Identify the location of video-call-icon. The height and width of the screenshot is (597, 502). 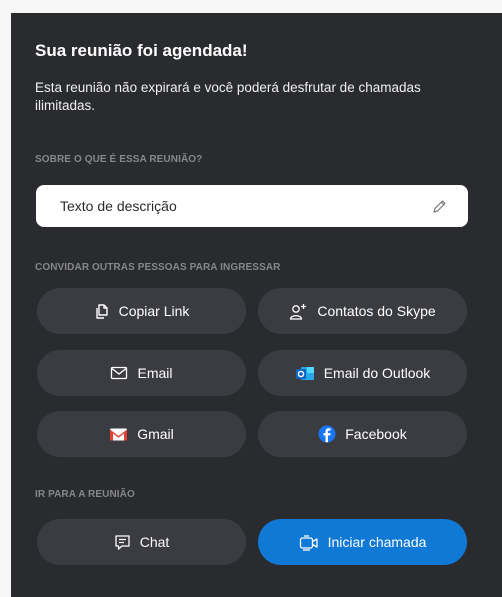
(309, 542).